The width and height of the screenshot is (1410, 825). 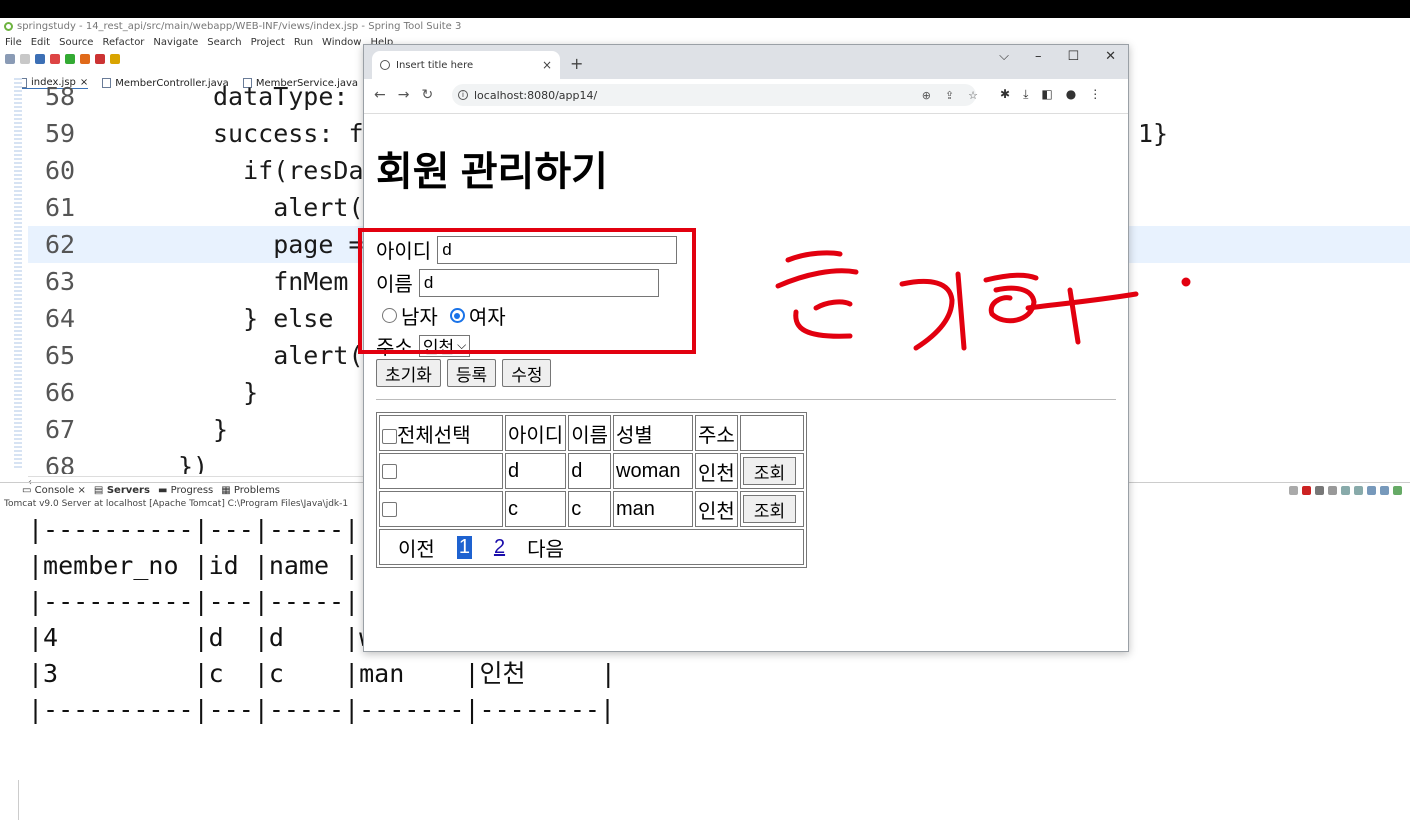 What do you see at coordinates (341, 42) in the screenshot?
I see `menu-window: Window` at bounding box center [341, 42].